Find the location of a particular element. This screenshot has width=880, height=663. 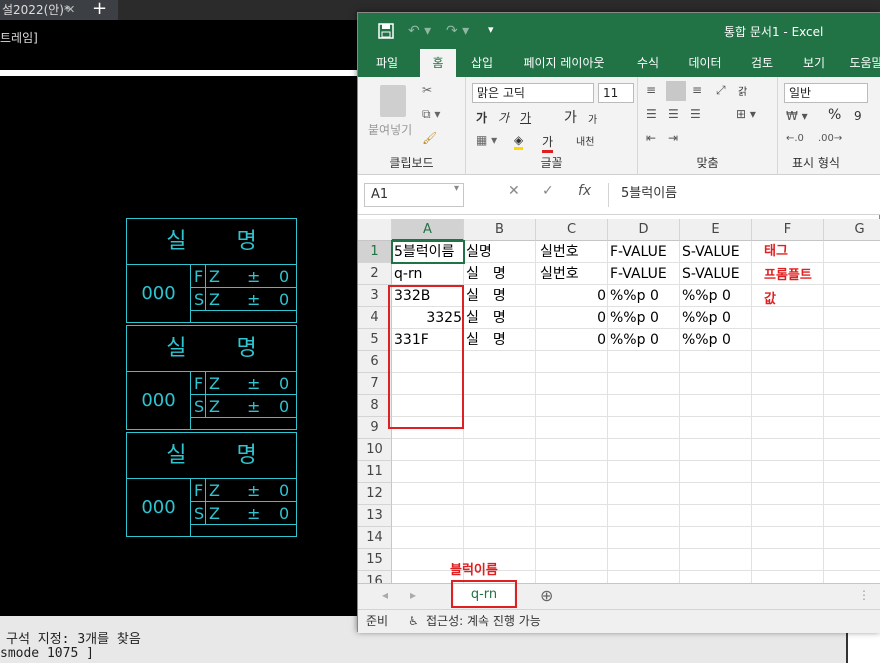

row-header: 13 is located at coordinates (375, 516).